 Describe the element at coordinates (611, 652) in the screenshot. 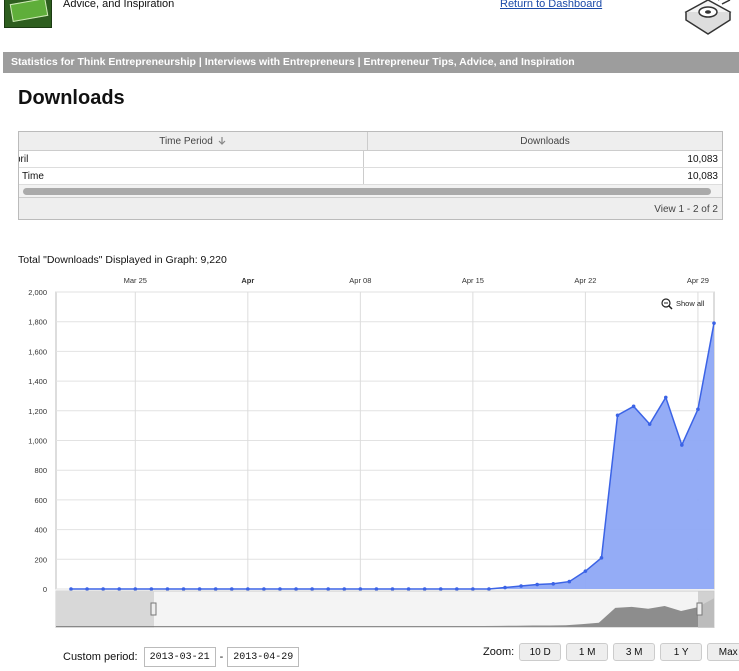

I see `zoom-controls: Zoom: 10 D 1 M 3 M 1 Y Max` at that location.